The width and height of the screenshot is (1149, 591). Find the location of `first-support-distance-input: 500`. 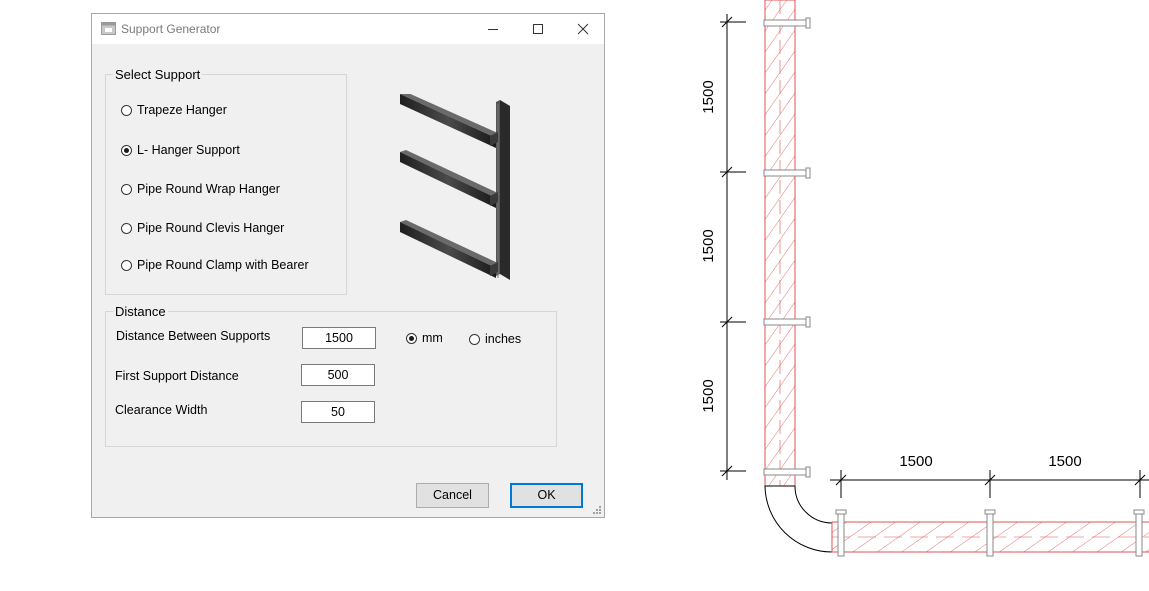

first-support-distance-input: 500 is located at coordinates (338, 375).